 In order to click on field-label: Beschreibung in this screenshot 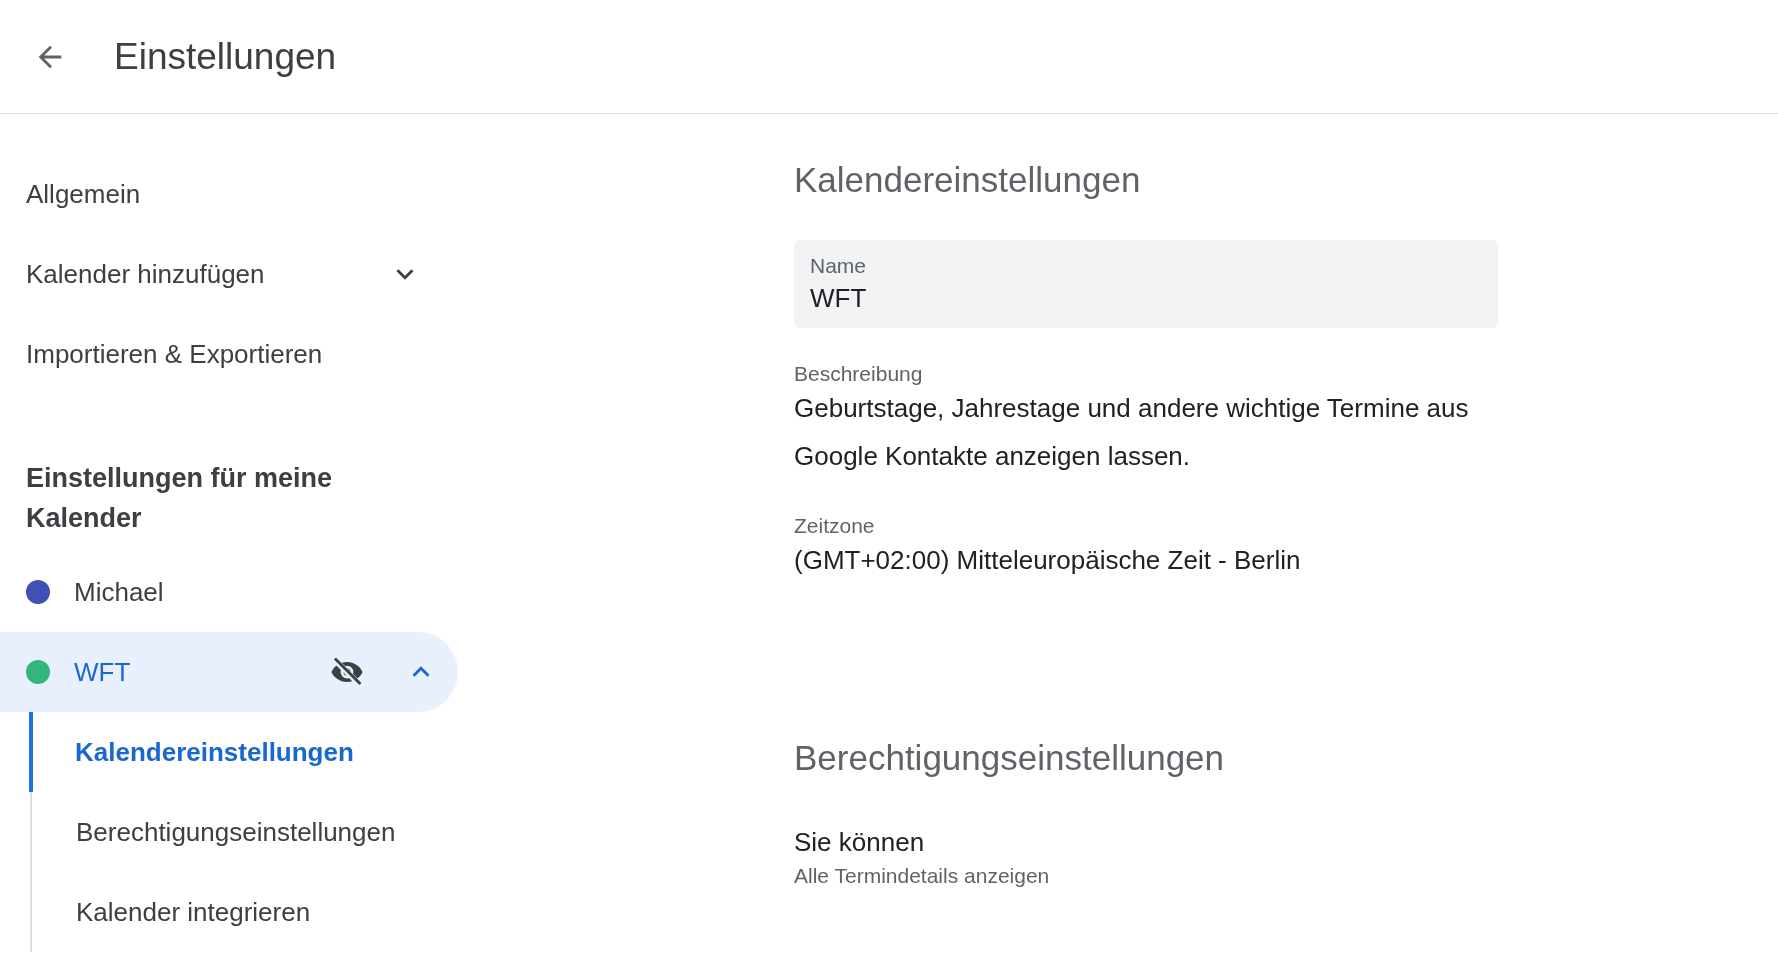, I will do `click(858, 374)`.